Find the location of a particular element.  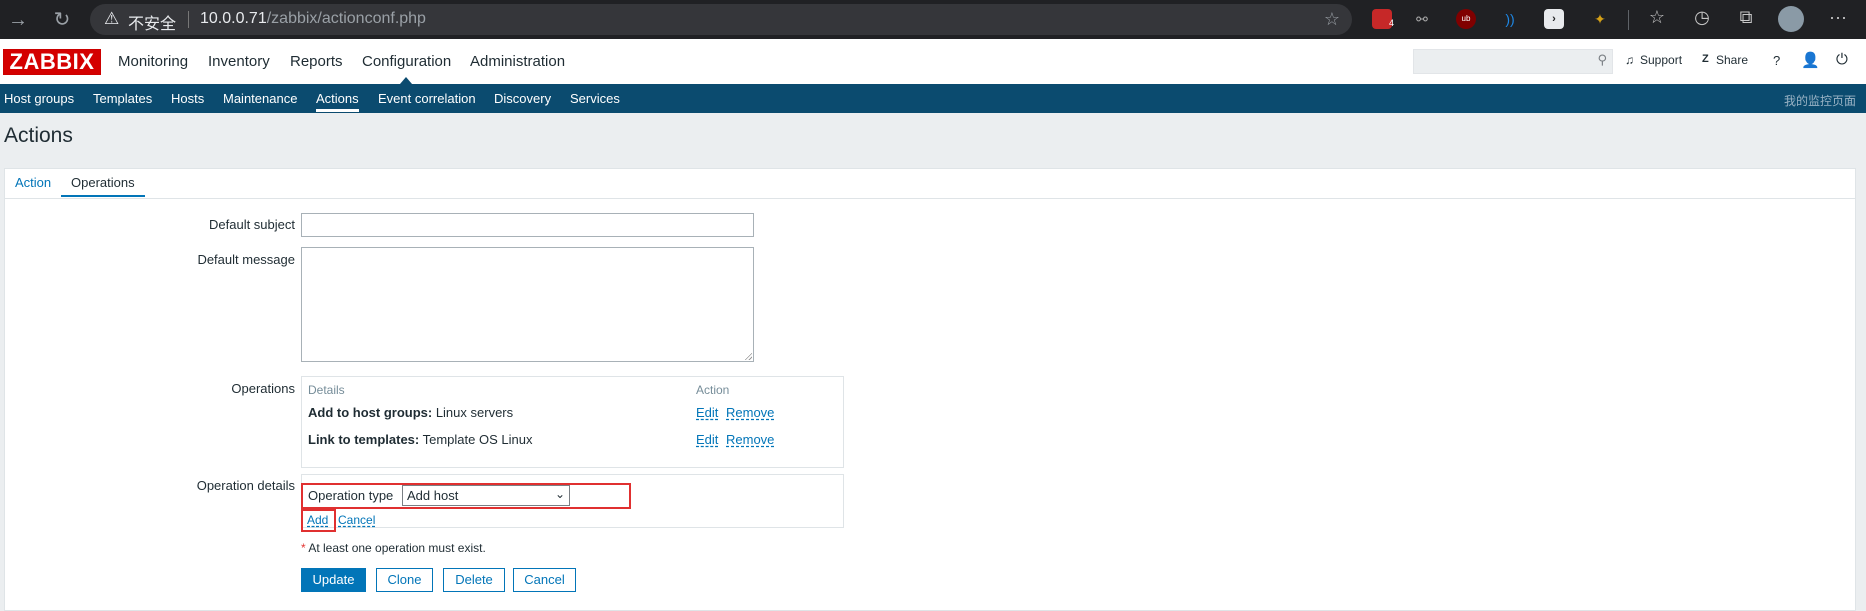

url-host: 10.0.0.71 is located at coordinates (233, 18).